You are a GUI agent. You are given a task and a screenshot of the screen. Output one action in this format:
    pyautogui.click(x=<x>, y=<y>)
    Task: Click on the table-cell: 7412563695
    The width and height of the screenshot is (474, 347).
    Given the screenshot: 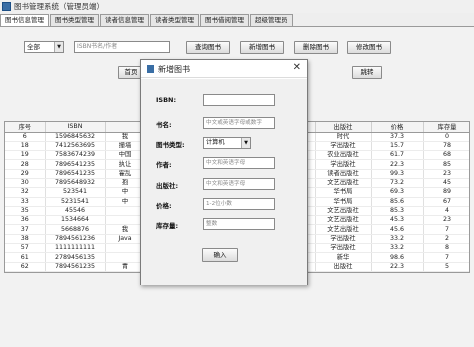 What is the action you would take?
    pyautogui.click(x=75, y=146)
    